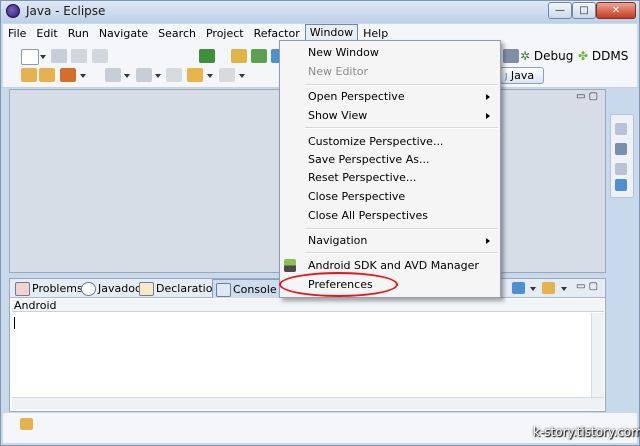 This screenshot has height=446, width=640. What do you see at coordinates (66, 11) in the screenshot?
I see `window-title: Java - Eclipse` at bounding box center [66, 11].